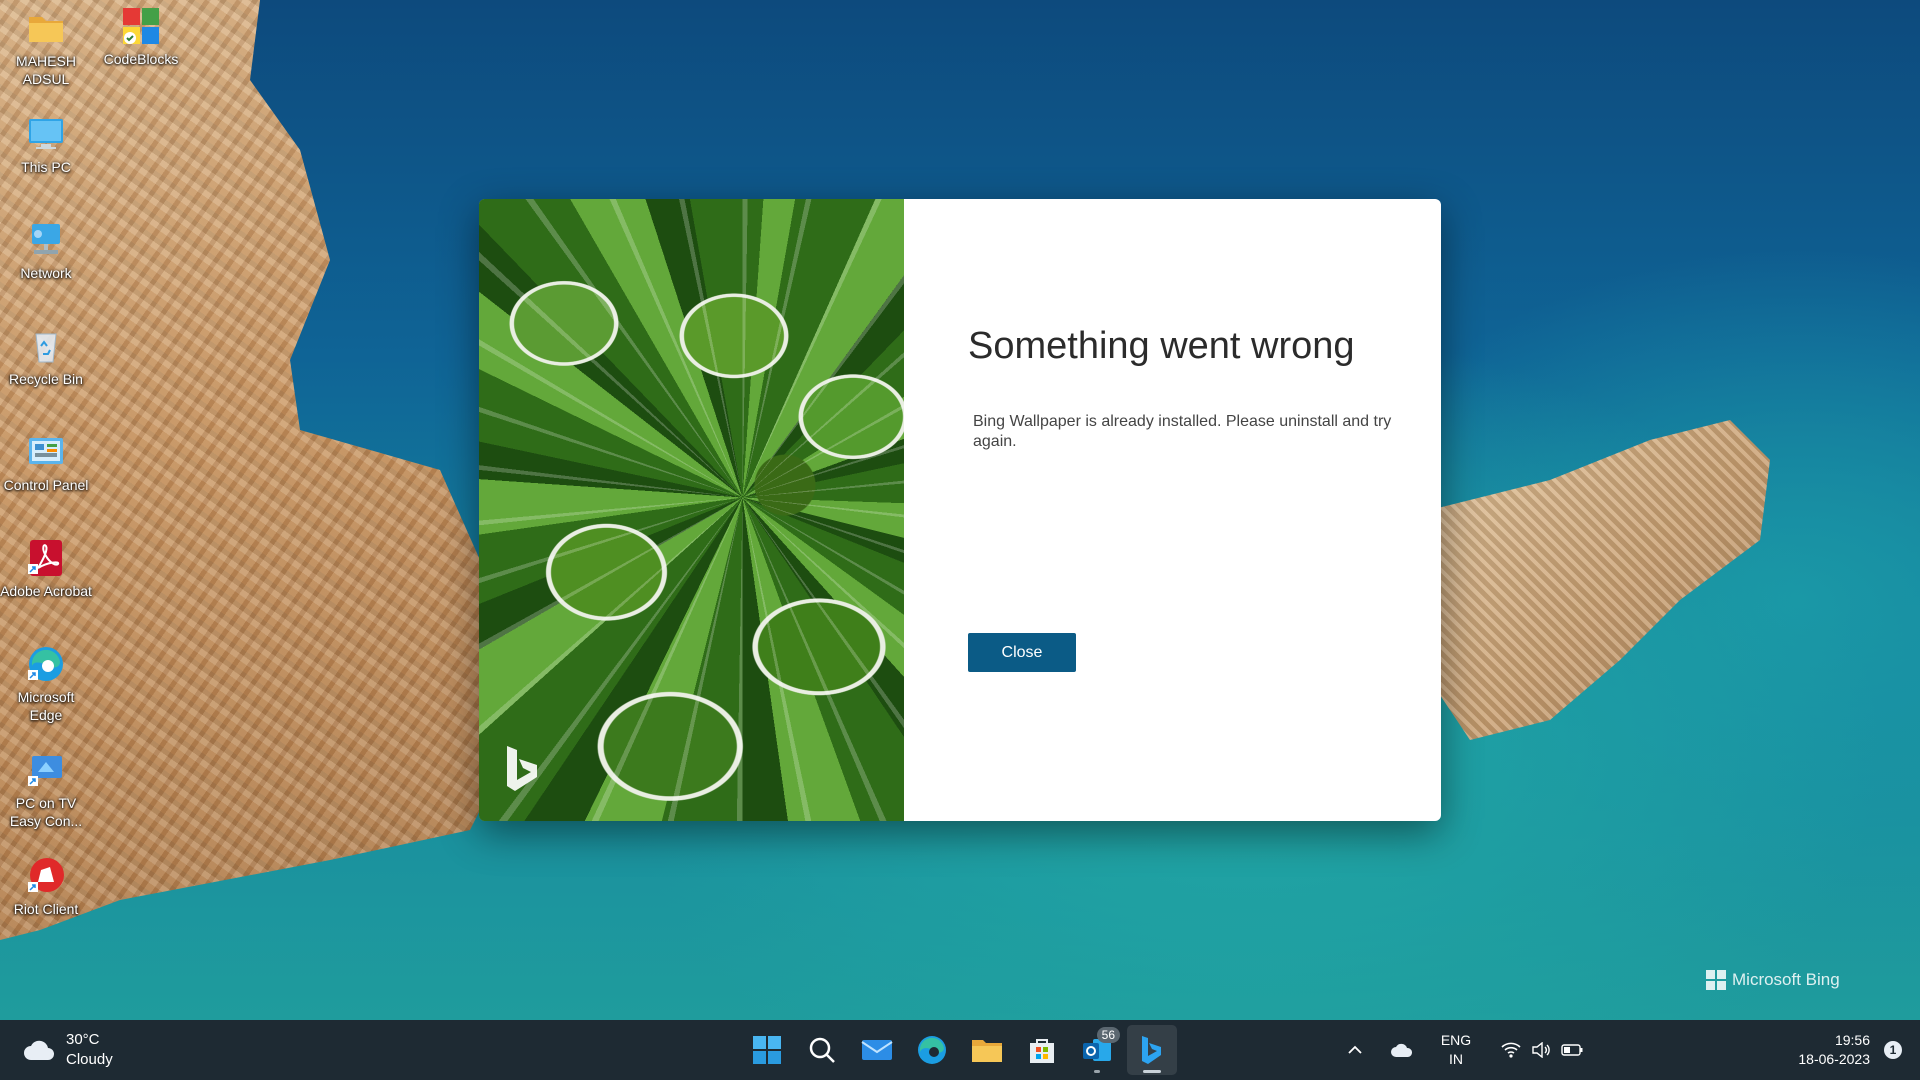 This screenshot has width=1920, height=1080. What do you see at coordinates (39, 1050) in the screenshot?
I see `cloud-icon` at bounding box center [39, 1050].